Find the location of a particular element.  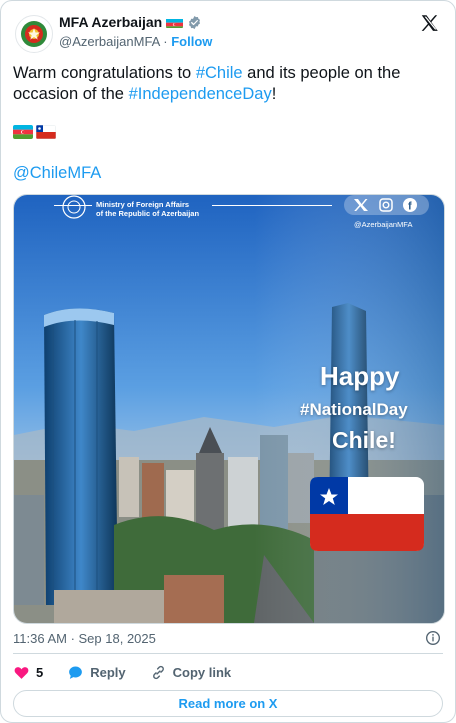

chile-flag-icon is located at coordinates (46, 132).